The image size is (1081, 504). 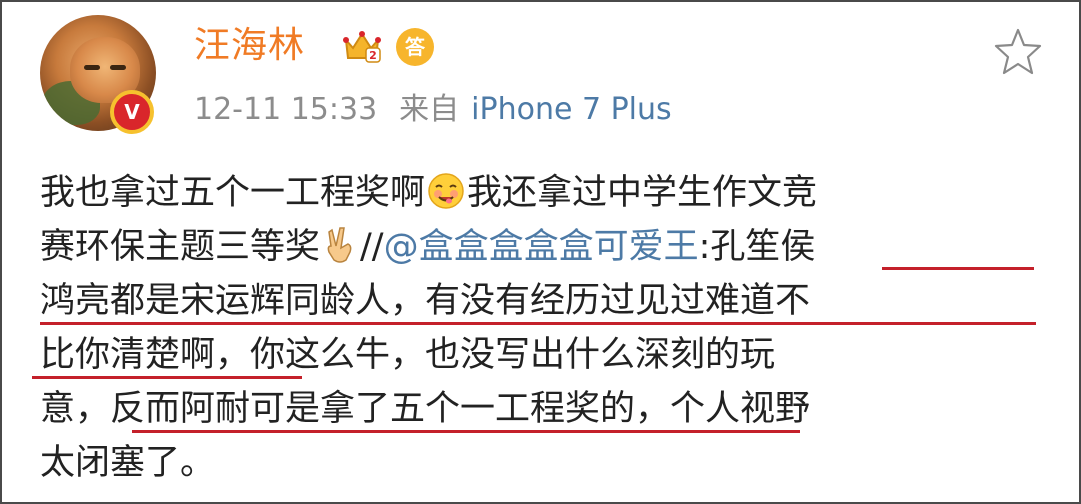 What do you see at coordinates (286, 109) in the screenshot?
I see `post-timestamp: 12-11 15:33` at bounding box center [286, 109].